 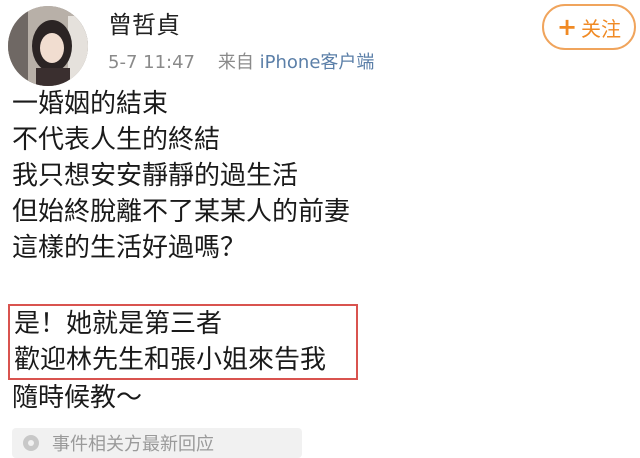 I want to click on topic-icon, so click(x=31, y=443).